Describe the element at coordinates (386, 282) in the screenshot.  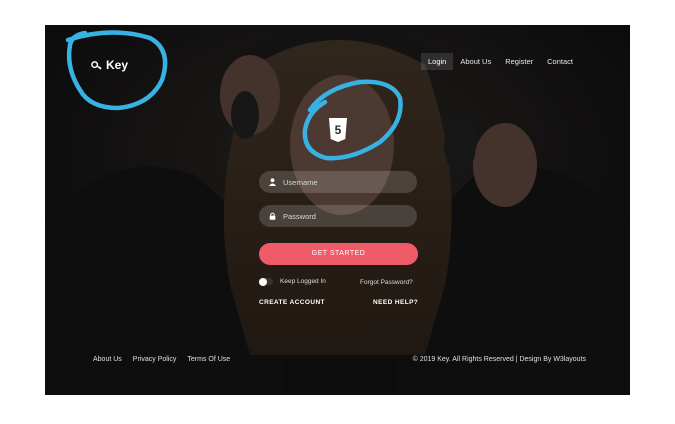
I see `forgot-password-link: Forgot Password?` at that location.